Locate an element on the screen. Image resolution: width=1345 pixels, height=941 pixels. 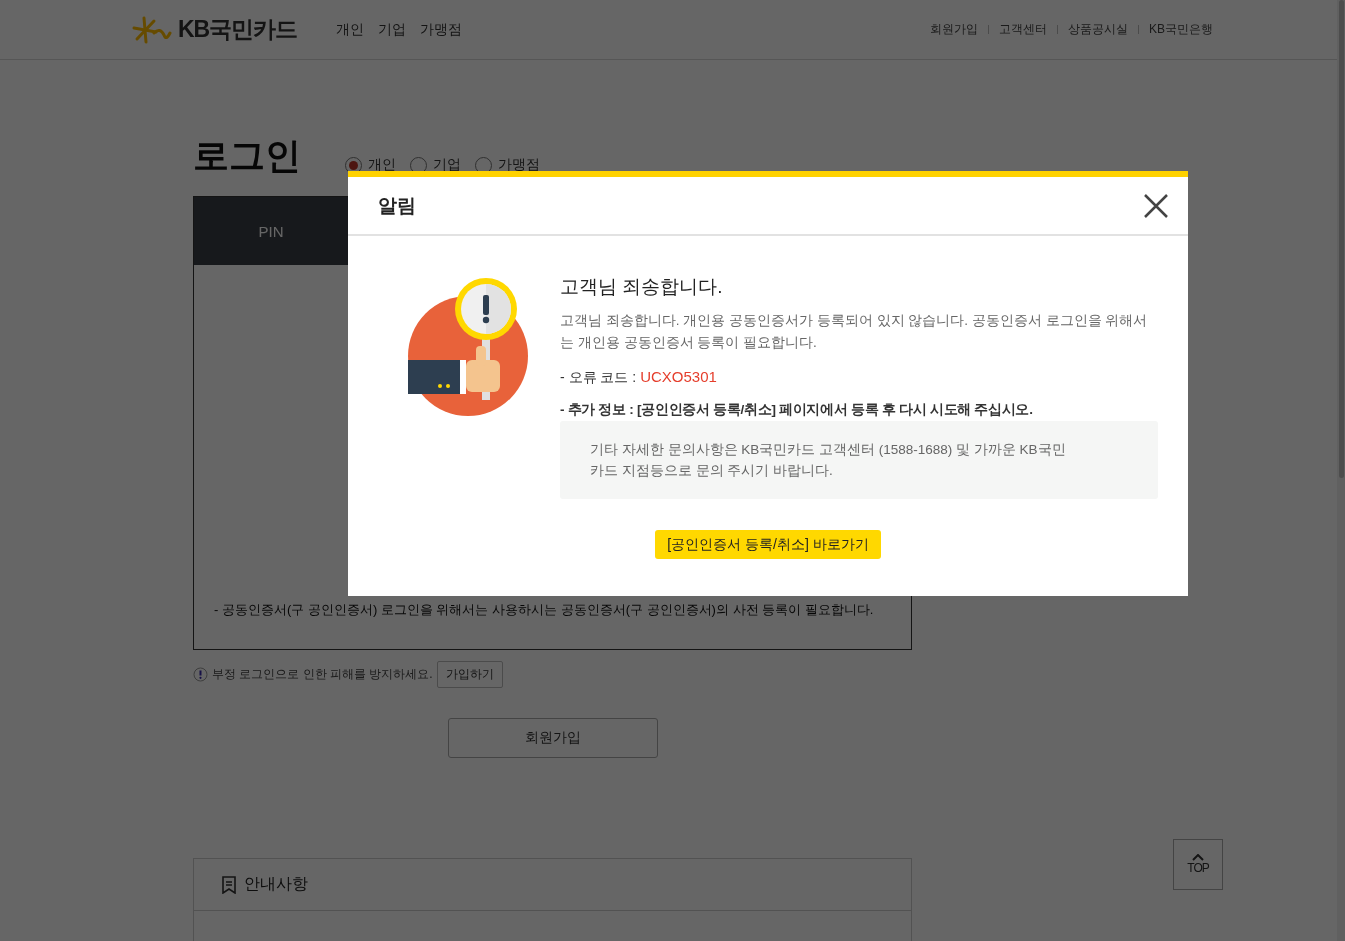
extra-info: - 추가 정보 : [공인인증서 등록/취소] 페이지에서 등록 후 다시 시도해 주십시오. is located at coordinates (797, 410).